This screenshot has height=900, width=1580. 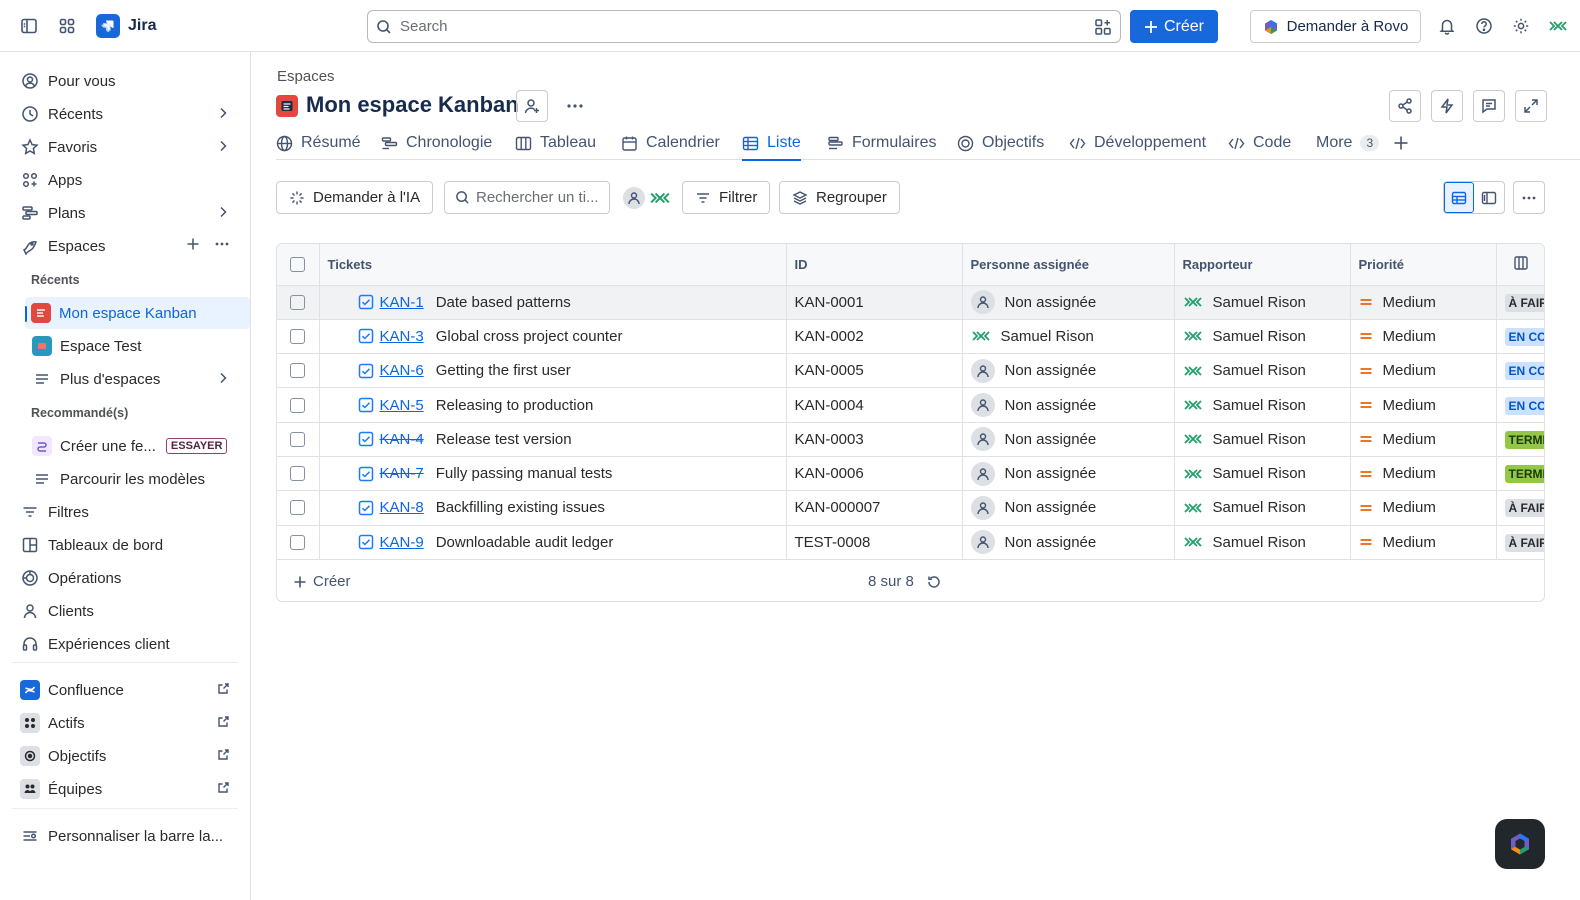 I want to click on tab-code: Code, so click(x=1259, y=143).